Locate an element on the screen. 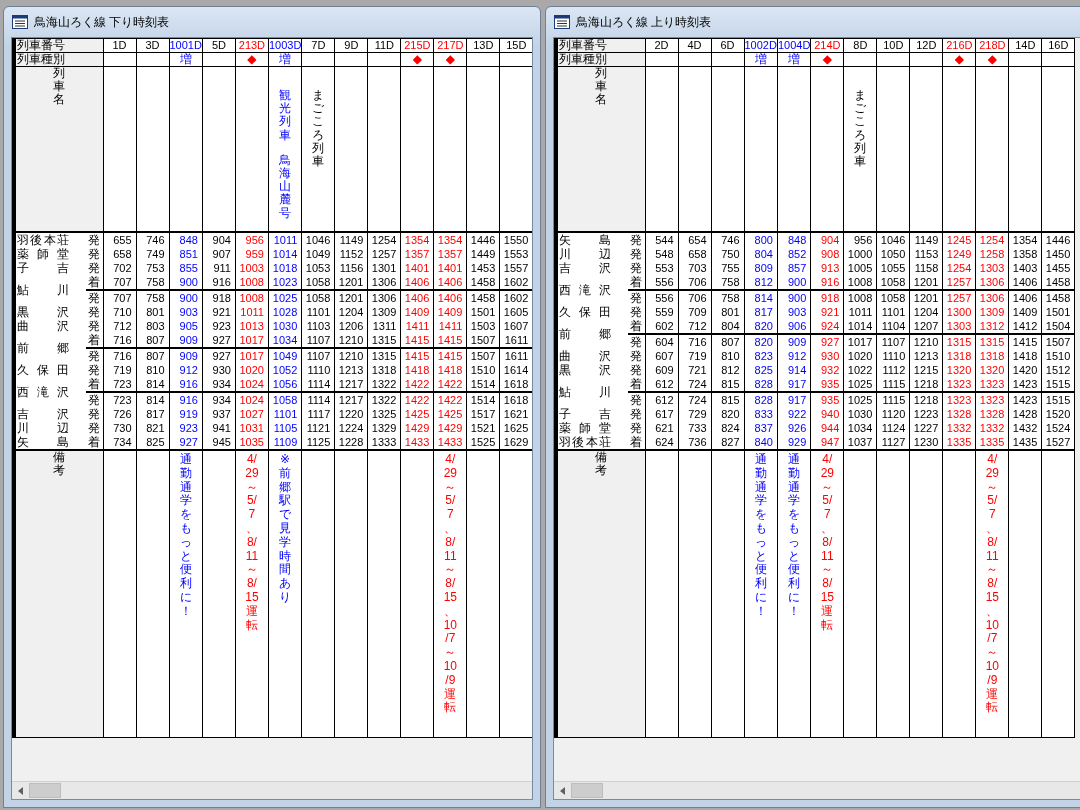  departure-time: 1306 is located at coordinates (992, 297).